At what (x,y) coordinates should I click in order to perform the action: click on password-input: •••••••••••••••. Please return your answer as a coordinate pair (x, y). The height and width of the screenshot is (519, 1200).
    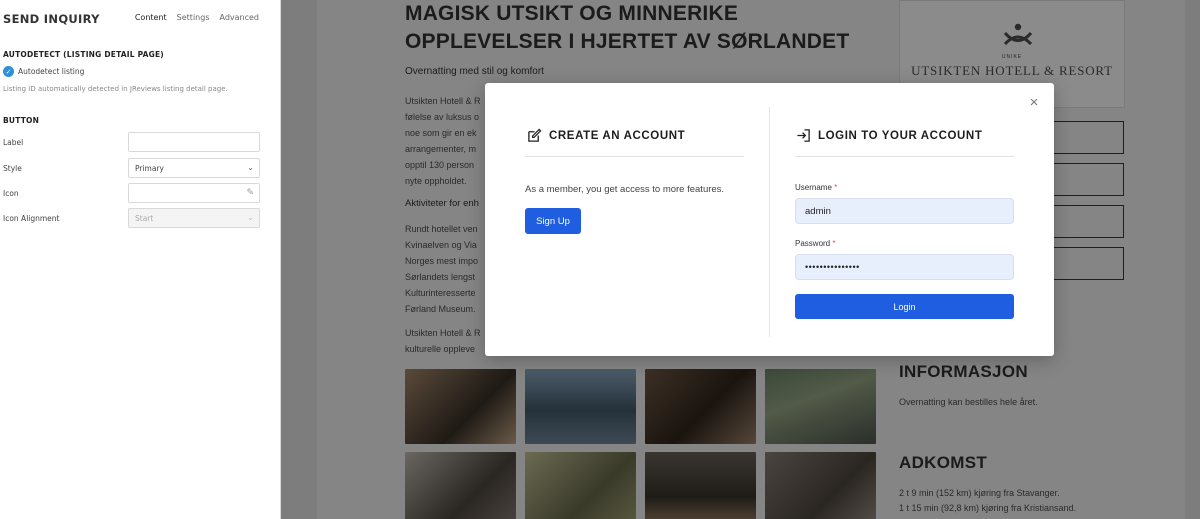
    Looking at the image, I should click on (904, 267).